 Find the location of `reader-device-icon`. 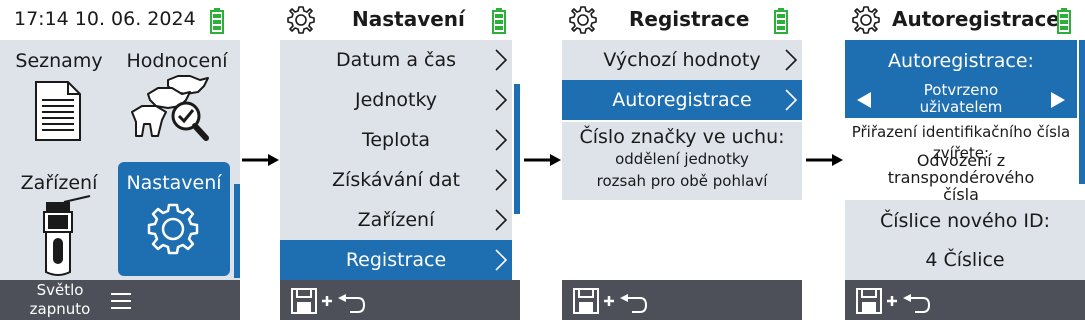

reader-device-icon is located at coordinates (67, 235).